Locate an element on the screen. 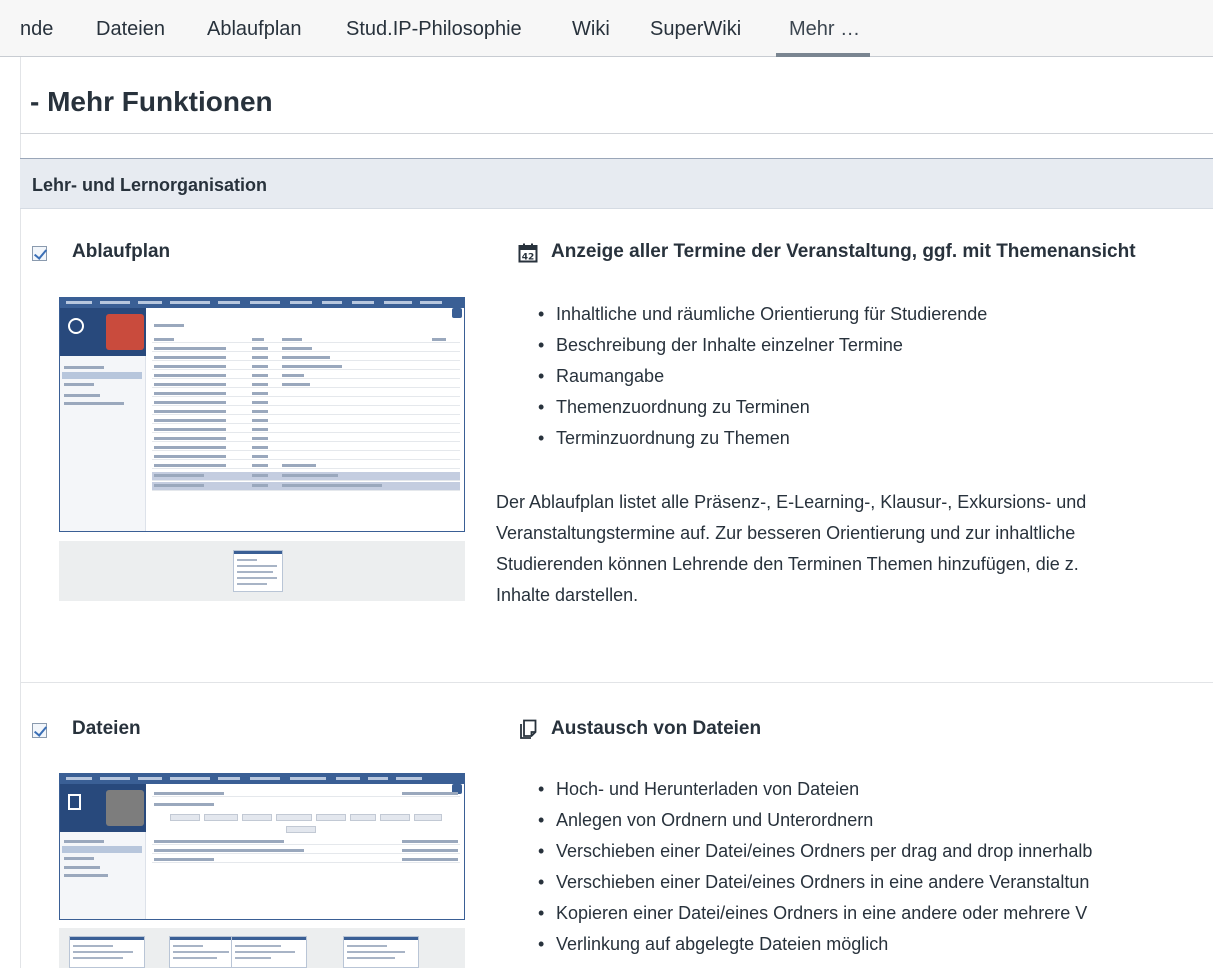  list-item: Themenzuordnung zu Terminen is located at coordinates (762, 407).